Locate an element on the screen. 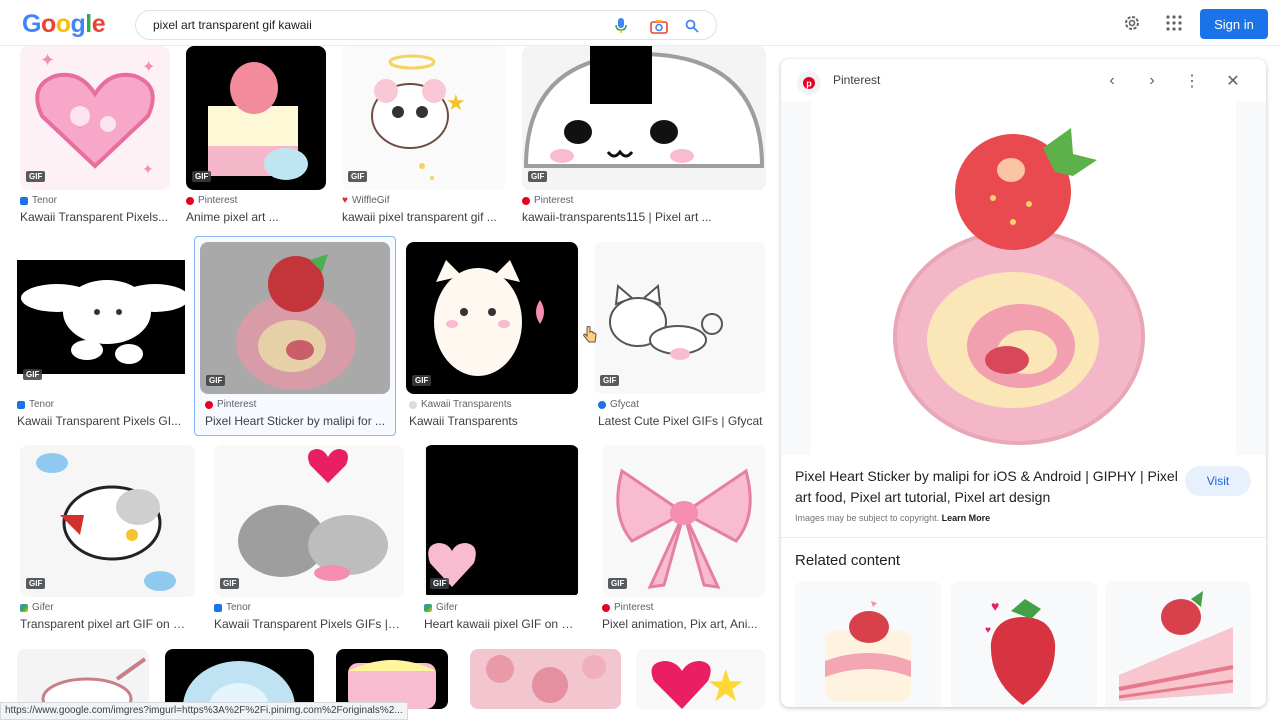  gear-icon is located at coordinates (1132, 23).